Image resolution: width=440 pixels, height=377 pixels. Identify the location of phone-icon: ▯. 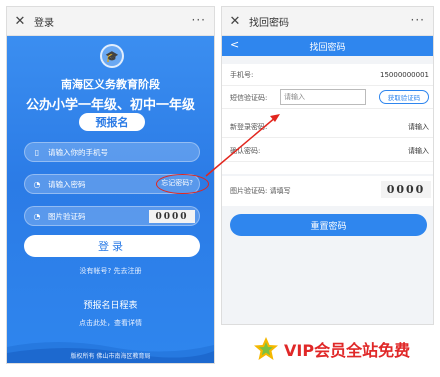
(37, 152).